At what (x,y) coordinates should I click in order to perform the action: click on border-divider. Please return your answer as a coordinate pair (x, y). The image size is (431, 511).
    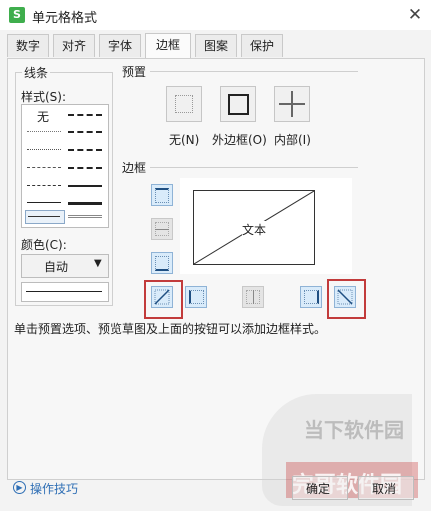
    Looking at the image, I should click on (254, 167).